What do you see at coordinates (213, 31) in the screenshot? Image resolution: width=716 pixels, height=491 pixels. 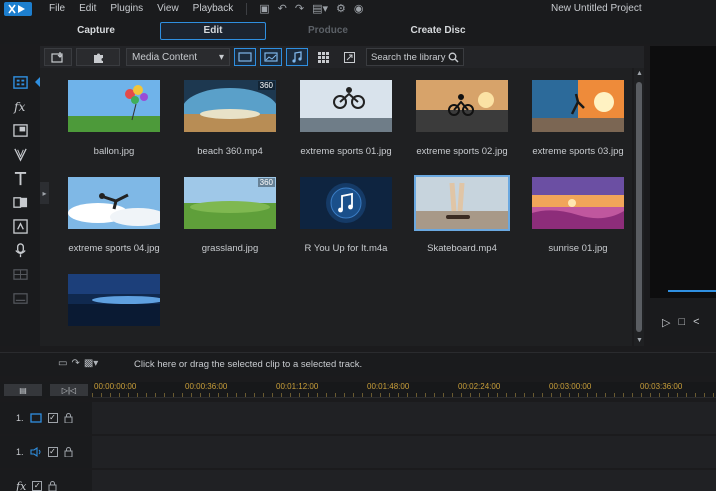 I see `tab-edit: Edit` at bounding box center [213, 31].